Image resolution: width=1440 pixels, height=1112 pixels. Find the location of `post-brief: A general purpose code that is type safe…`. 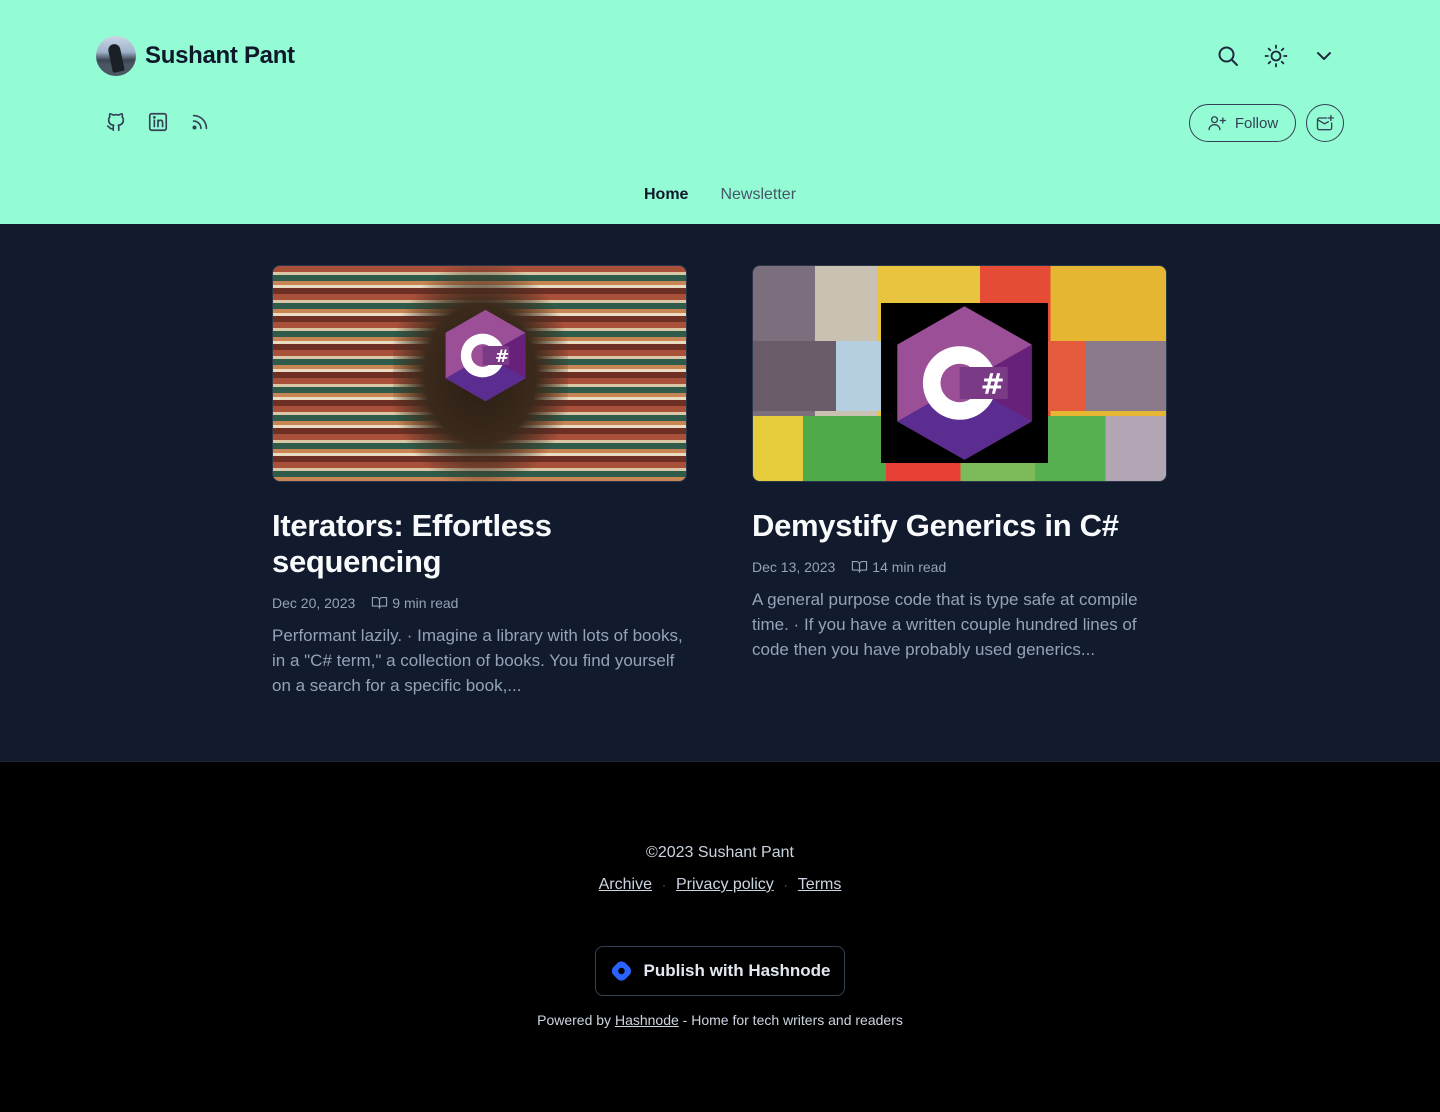

post-brief: A general purpose code that is type safe… is located at coordinates (959, 624).